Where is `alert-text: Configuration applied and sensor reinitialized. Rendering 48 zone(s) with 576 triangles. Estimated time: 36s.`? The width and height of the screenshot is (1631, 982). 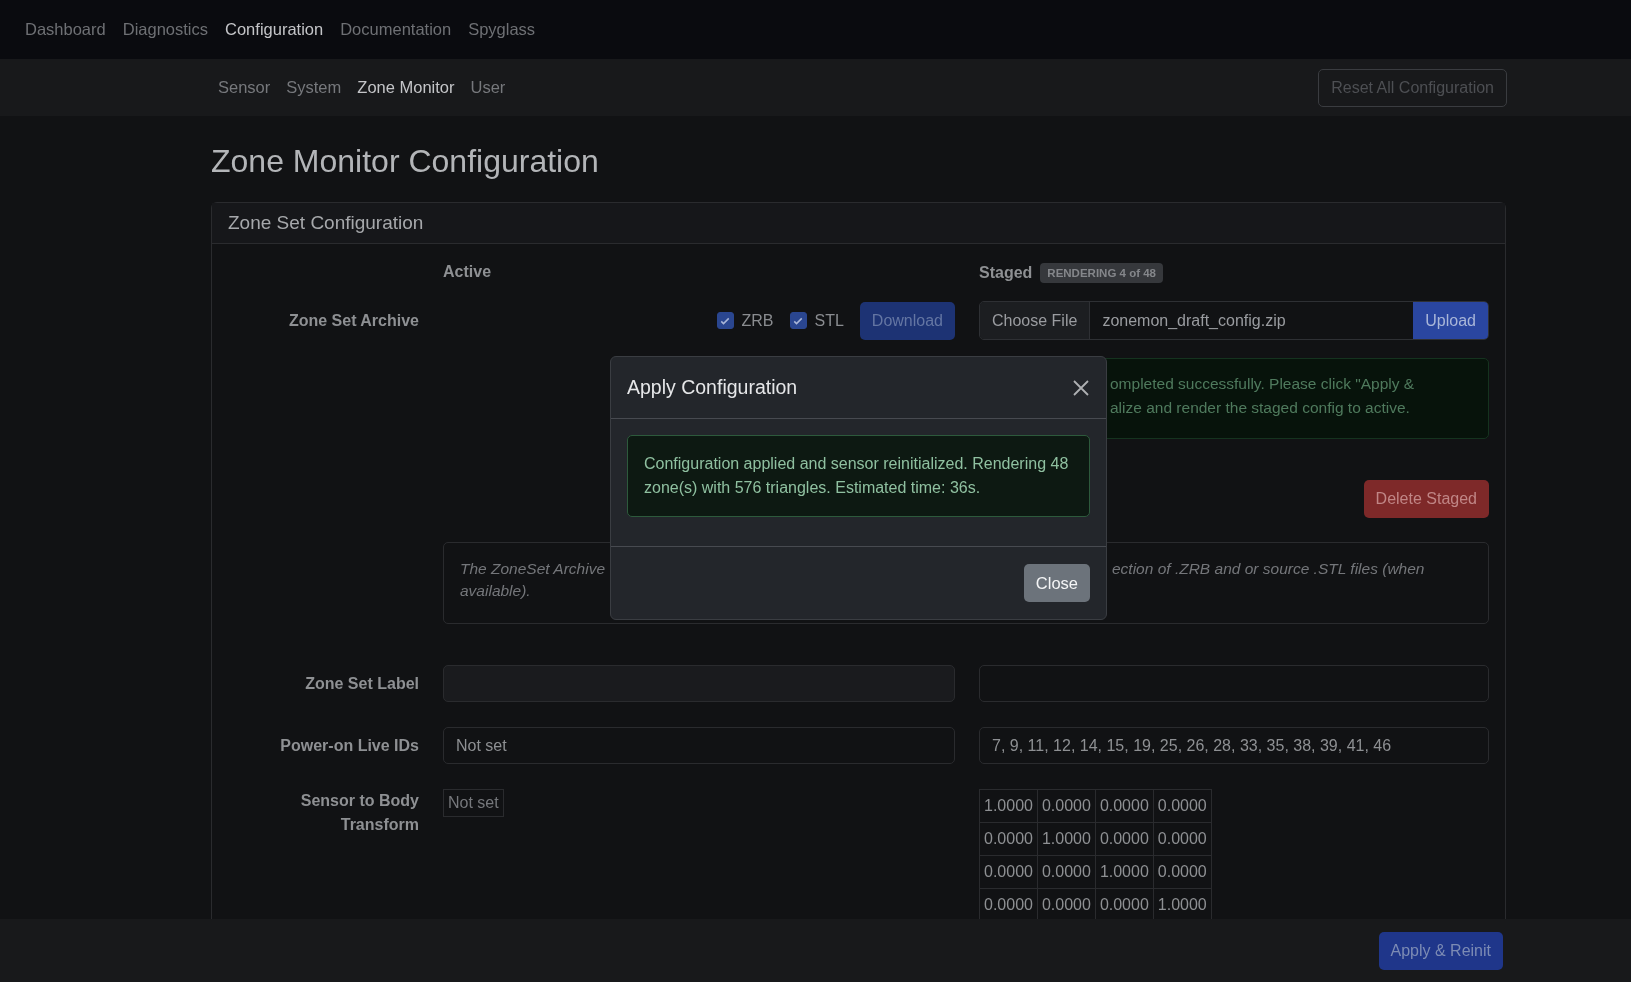
alert-text: Configuration applied and sensor reinitialized. Rendering 48 zone(s) with 576 triangles. Estimated time: 36s. is located at coordinates (856, 475).